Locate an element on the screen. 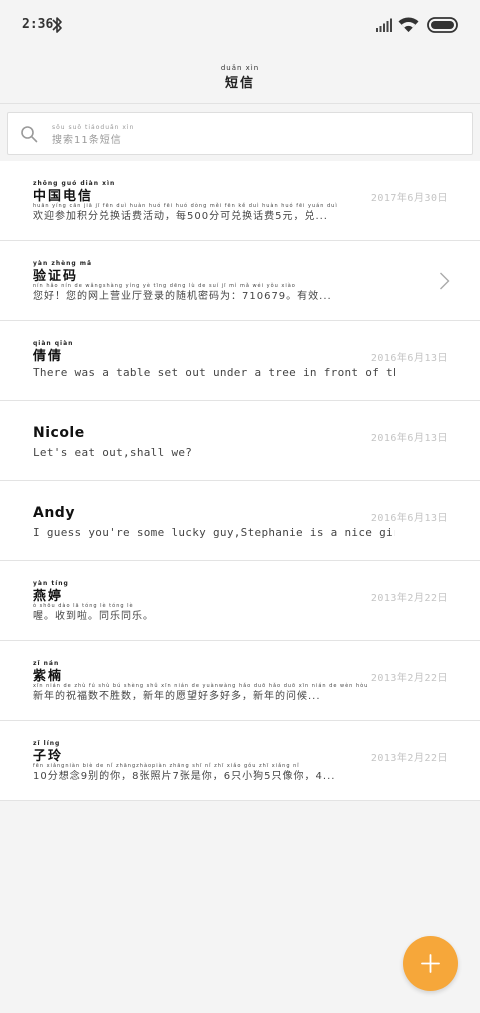  sender-name: 子玲 is located at coordinates (48, 756).